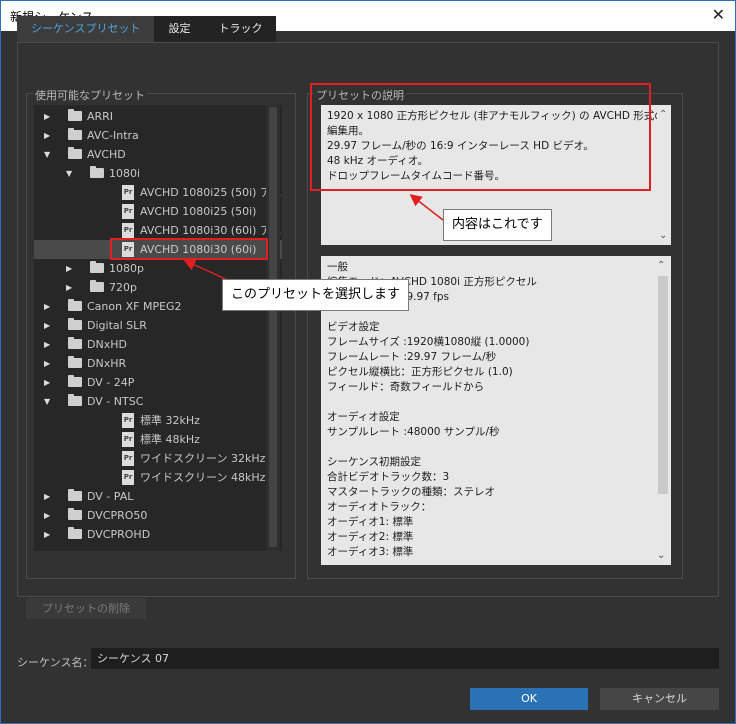 The height and width of the screenshot is (724, 736). What do you see at coordinates (370, 522) in the screenshot?
I see `details-line: オーディオ1: 標準` at bounding box center [370, 522].